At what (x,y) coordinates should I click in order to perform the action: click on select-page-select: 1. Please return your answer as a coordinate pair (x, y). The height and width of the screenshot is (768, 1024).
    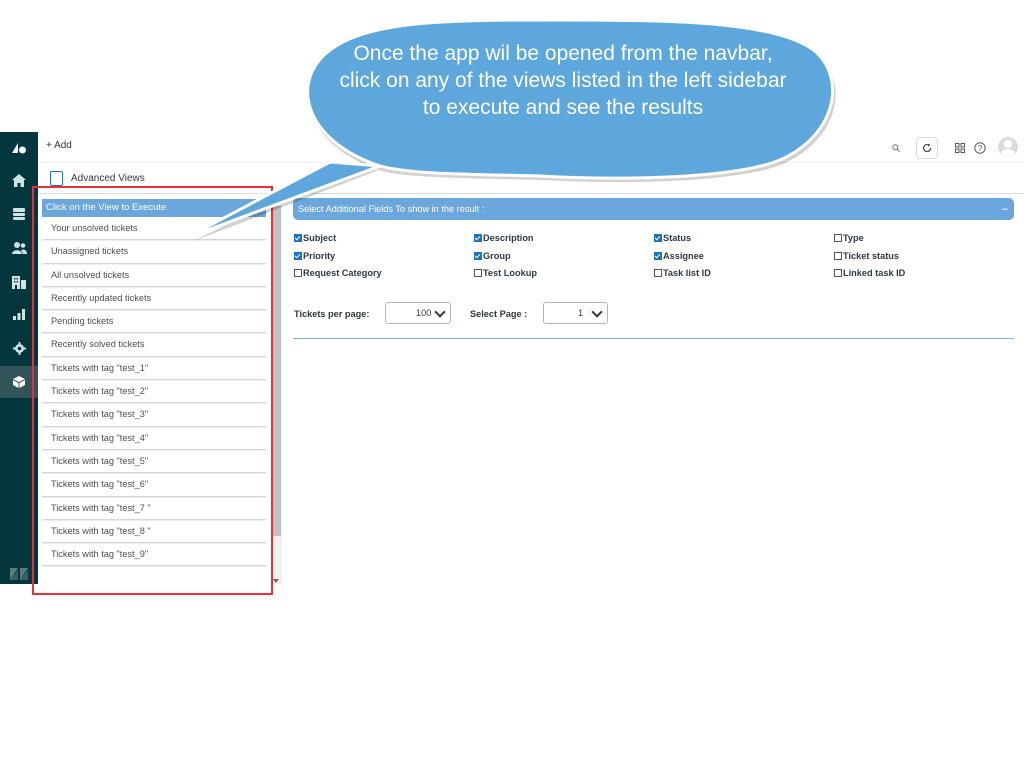
    Looking at the image, I should click on (575, 313).